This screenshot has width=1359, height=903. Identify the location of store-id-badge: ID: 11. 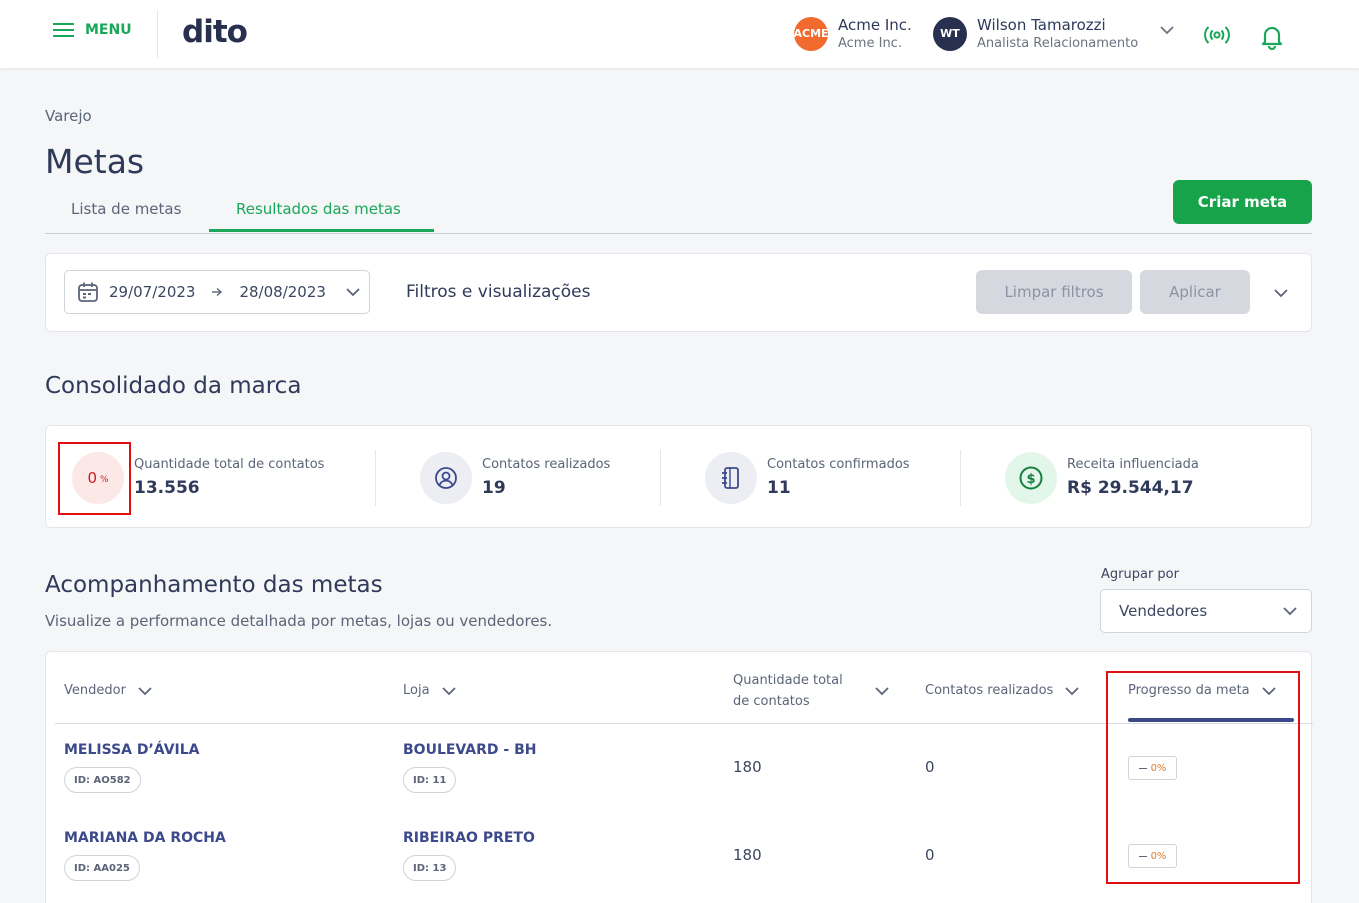
(430, 780).